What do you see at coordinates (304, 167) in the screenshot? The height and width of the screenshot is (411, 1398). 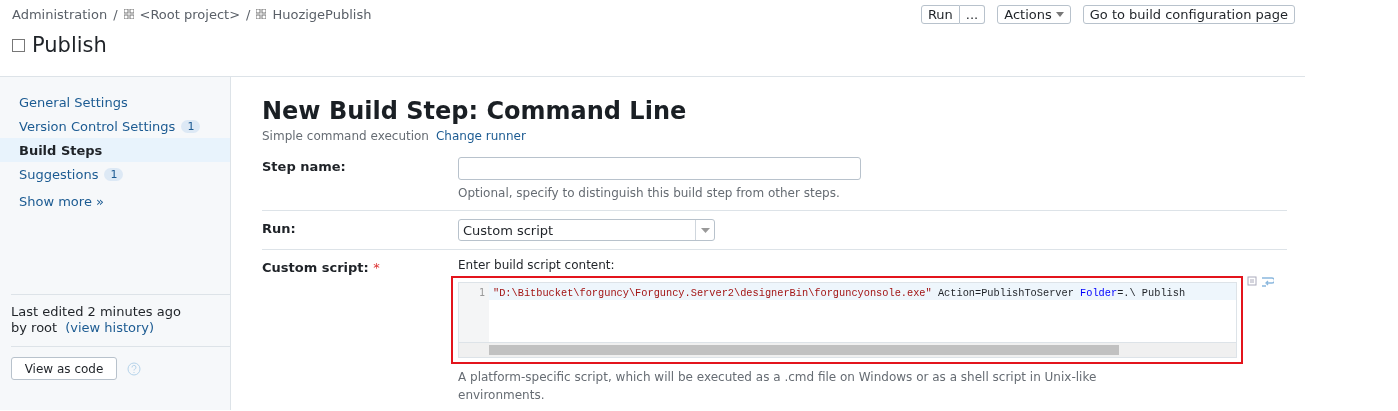 I see `field-label: Step name:` at bounding box center [304, 167].